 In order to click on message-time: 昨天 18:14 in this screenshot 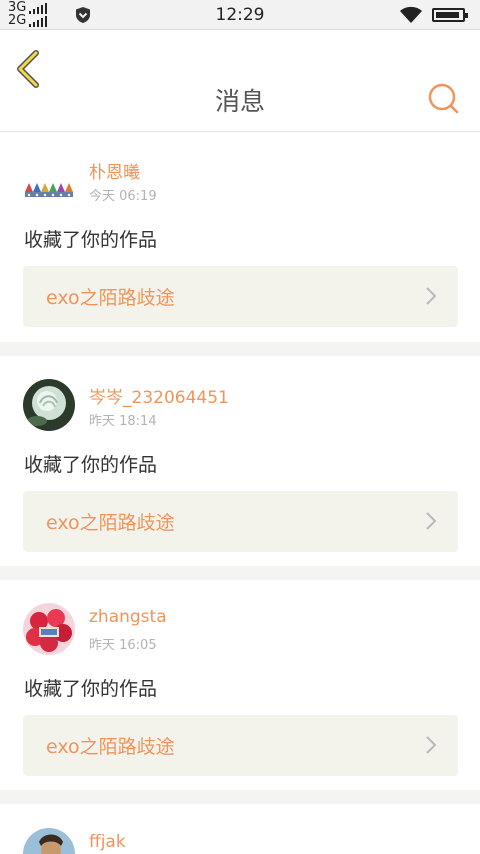, I will do `click(123, 421)`.